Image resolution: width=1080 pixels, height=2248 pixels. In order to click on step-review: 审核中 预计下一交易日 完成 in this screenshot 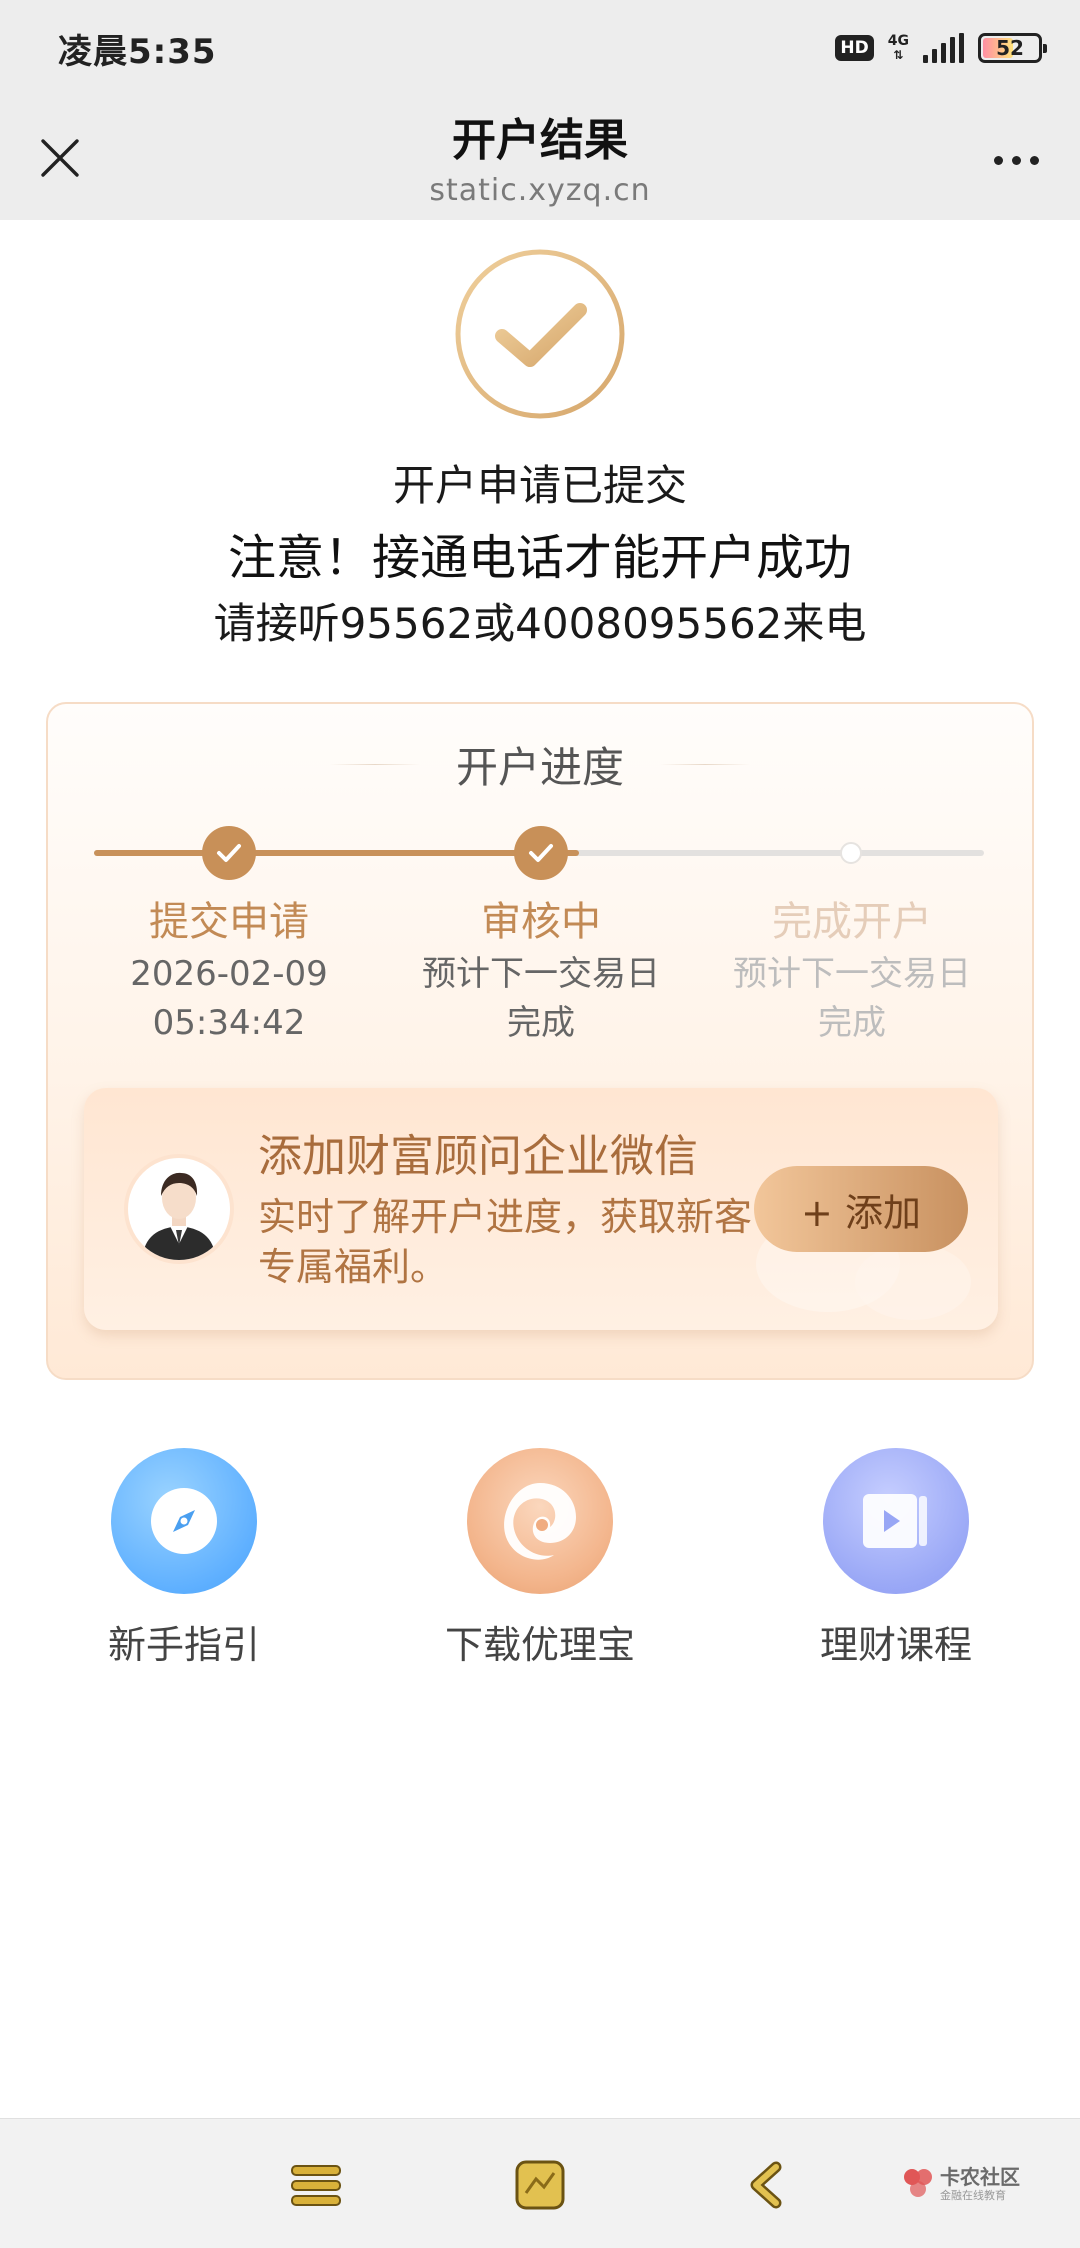, I will do `click(541, 971)`.